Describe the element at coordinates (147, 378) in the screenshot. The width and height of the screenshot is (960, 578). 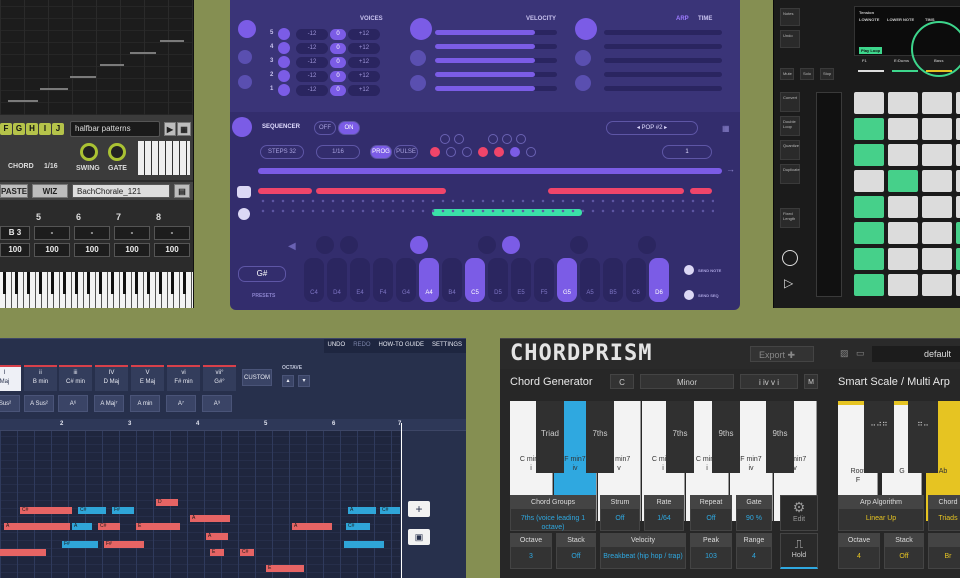
I see `chord-chip-V: V E Maj` at that location.